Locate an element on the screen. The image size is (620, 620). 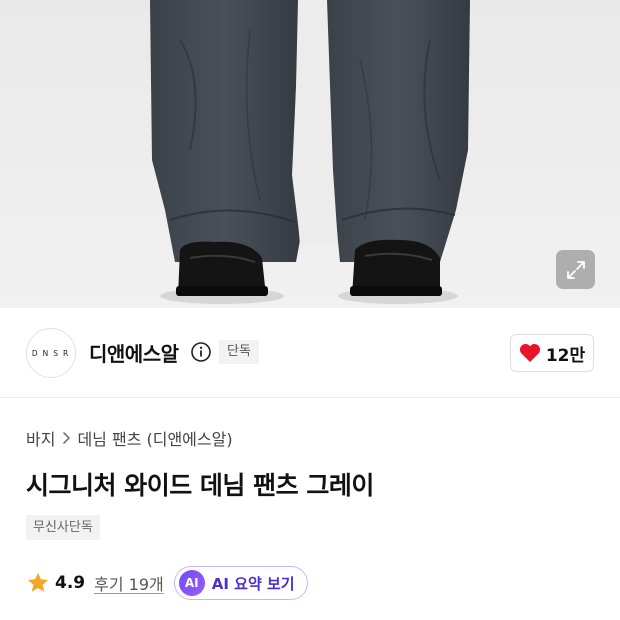
brand-logo-text: DNSR is located at coordinates (52, 353).